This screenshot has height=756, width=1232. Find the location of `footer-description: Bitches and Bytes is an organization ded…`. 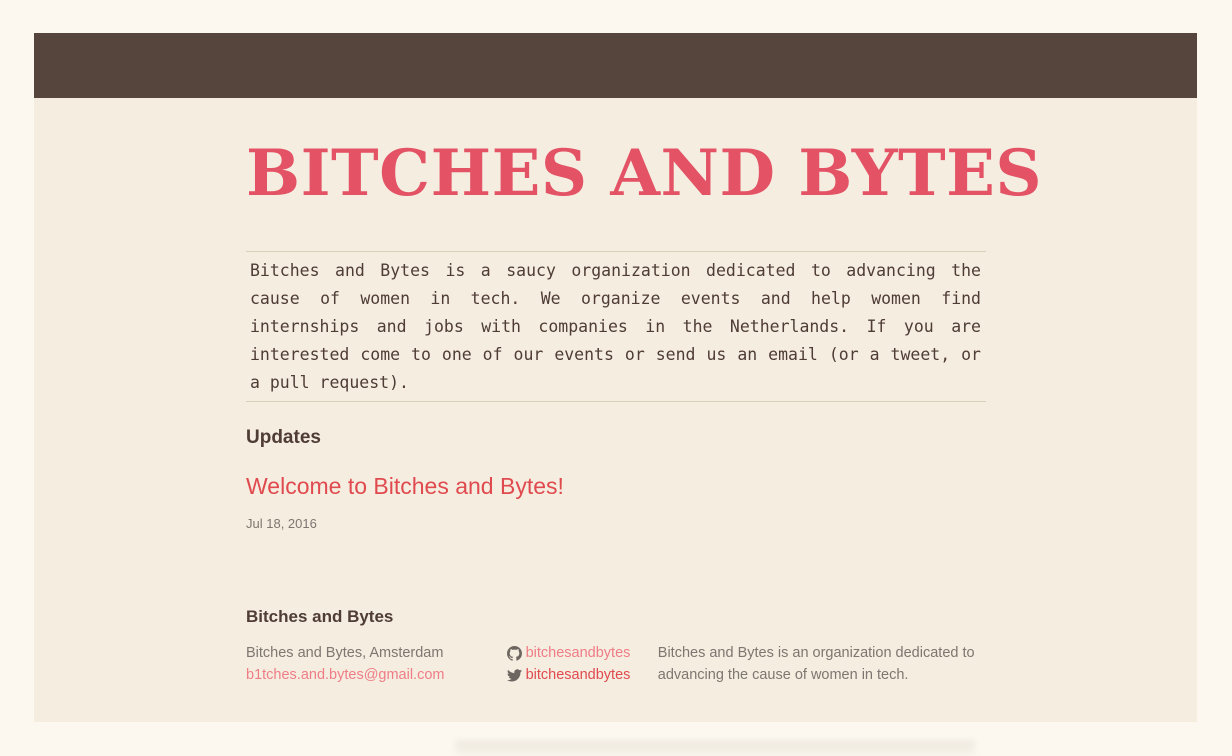

footer-description: Bitches and Bytes is an organization ded… is located at coordinates (816, 664).